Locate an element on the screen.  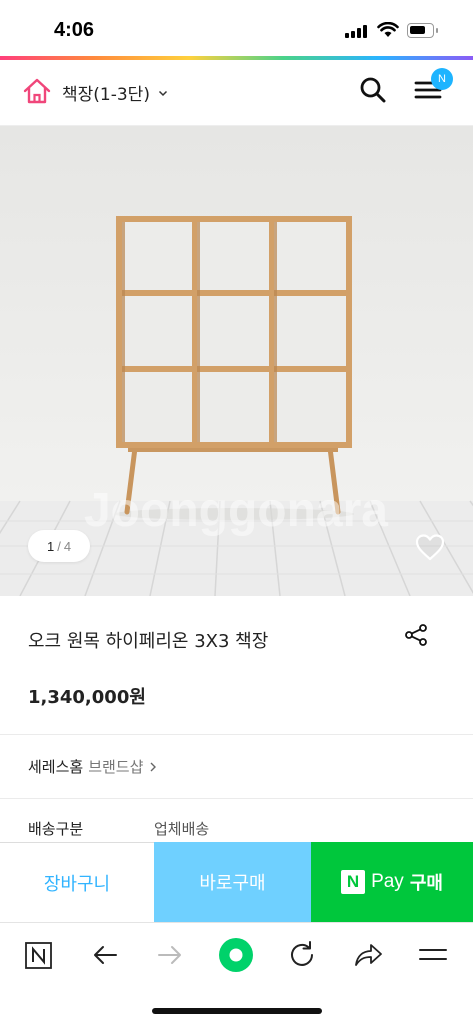
naver-pay-button: N Pay 구매 is located at coordinates (392, 882).